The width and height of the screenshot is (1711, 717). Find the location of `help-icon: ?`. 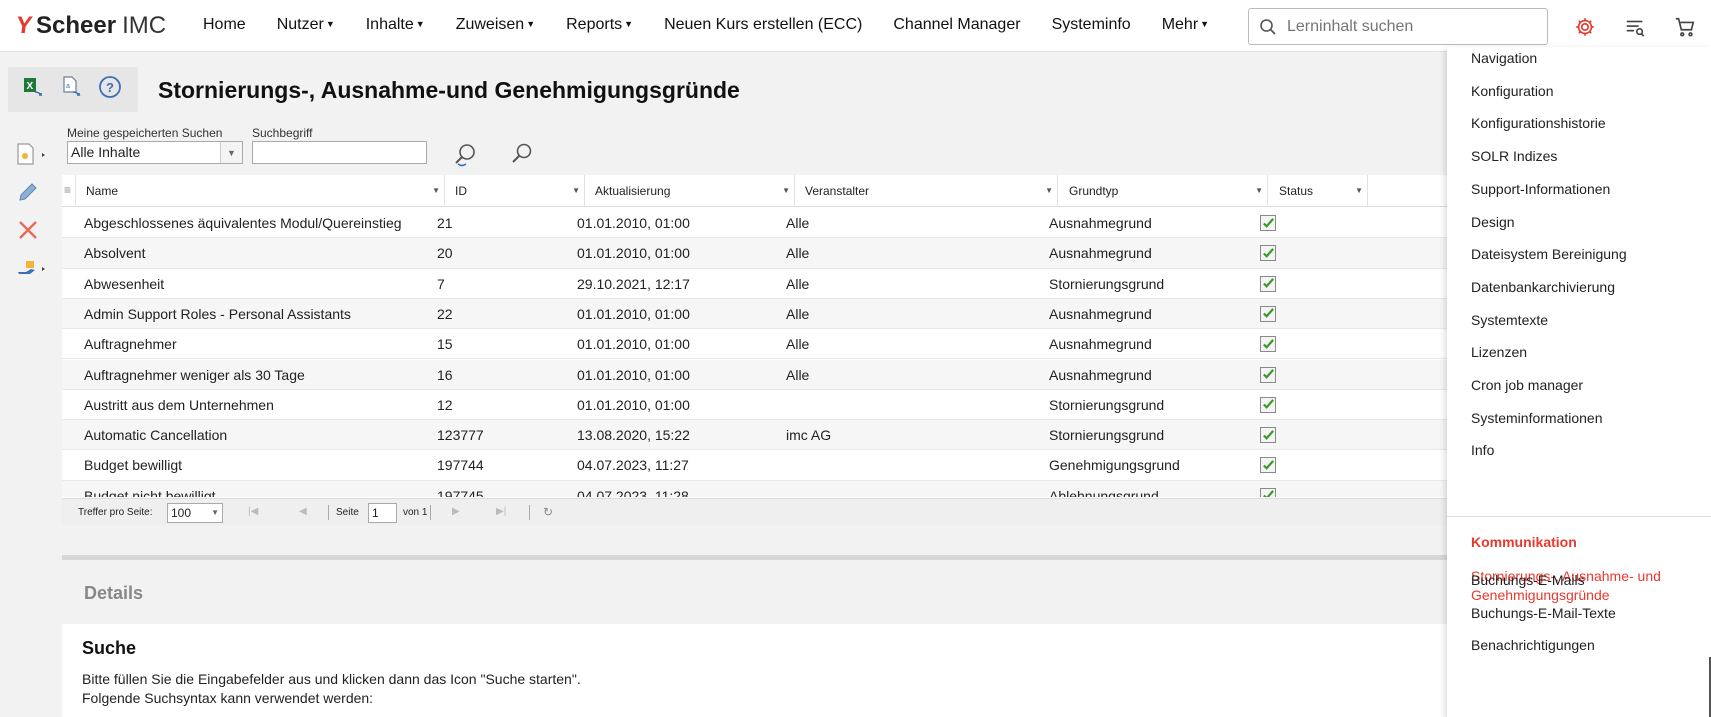

help-icon: ? is located at coordinates (110, 89).